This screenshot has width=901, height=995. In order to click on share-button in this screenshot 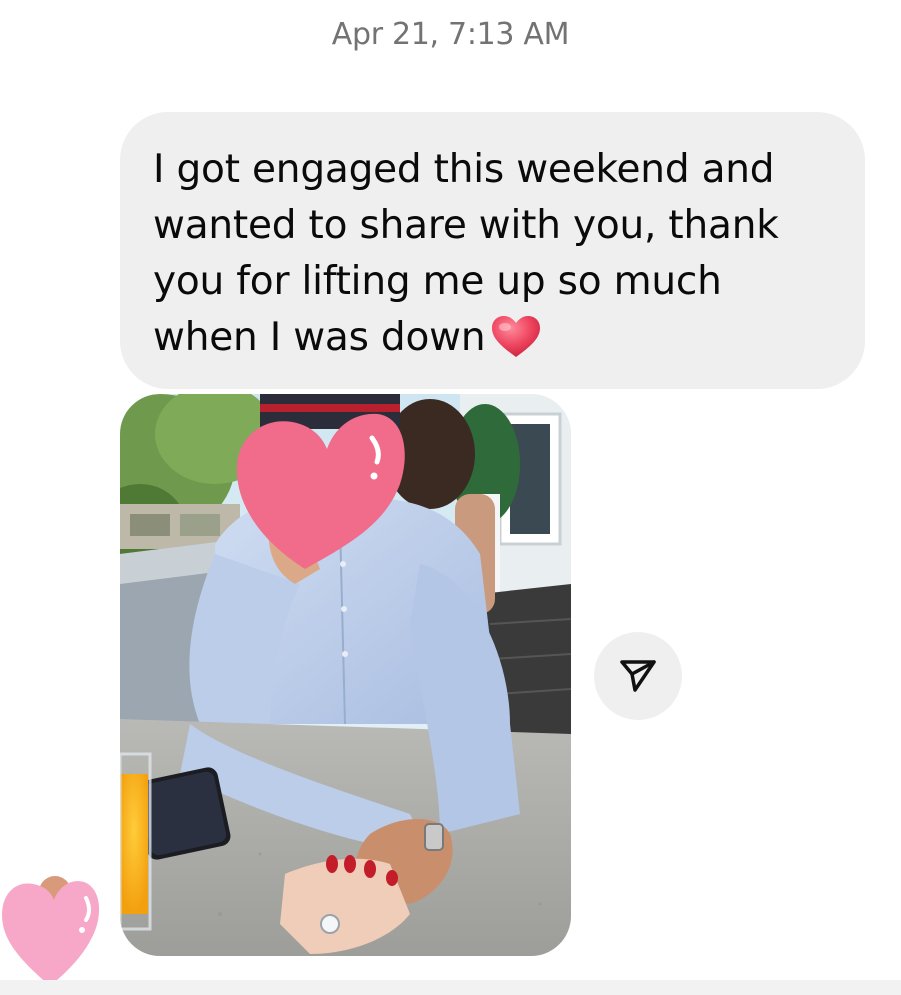, I will do `click(638, 676)`.